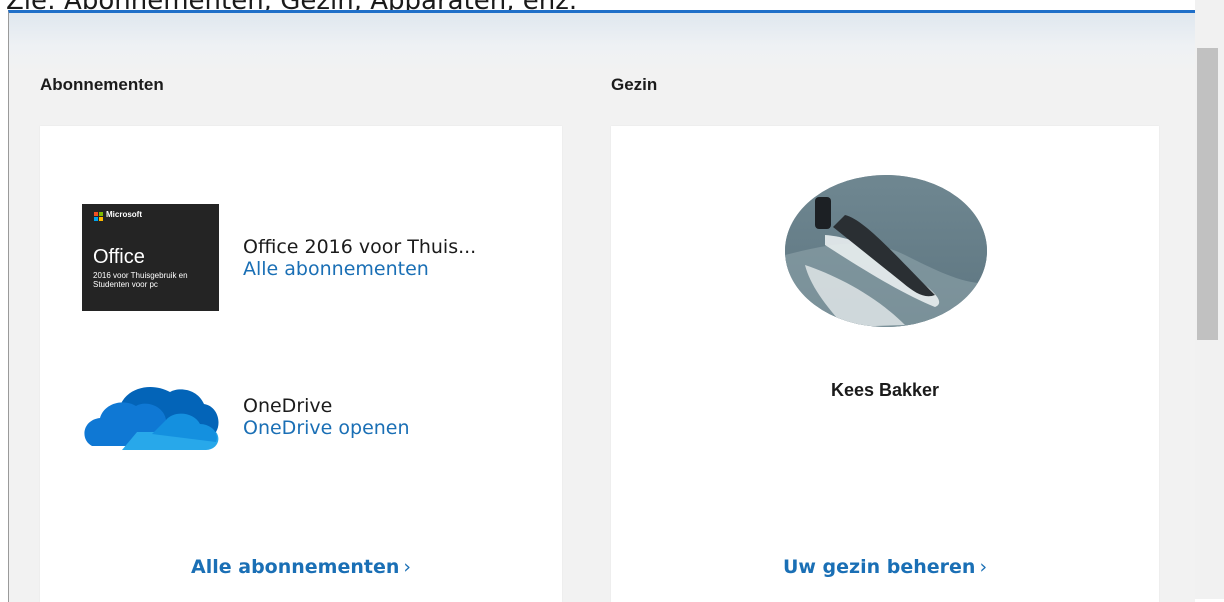  I want to click on all-subscriptions-footer-link: Alle abonnementen ›, so click(301, 567).